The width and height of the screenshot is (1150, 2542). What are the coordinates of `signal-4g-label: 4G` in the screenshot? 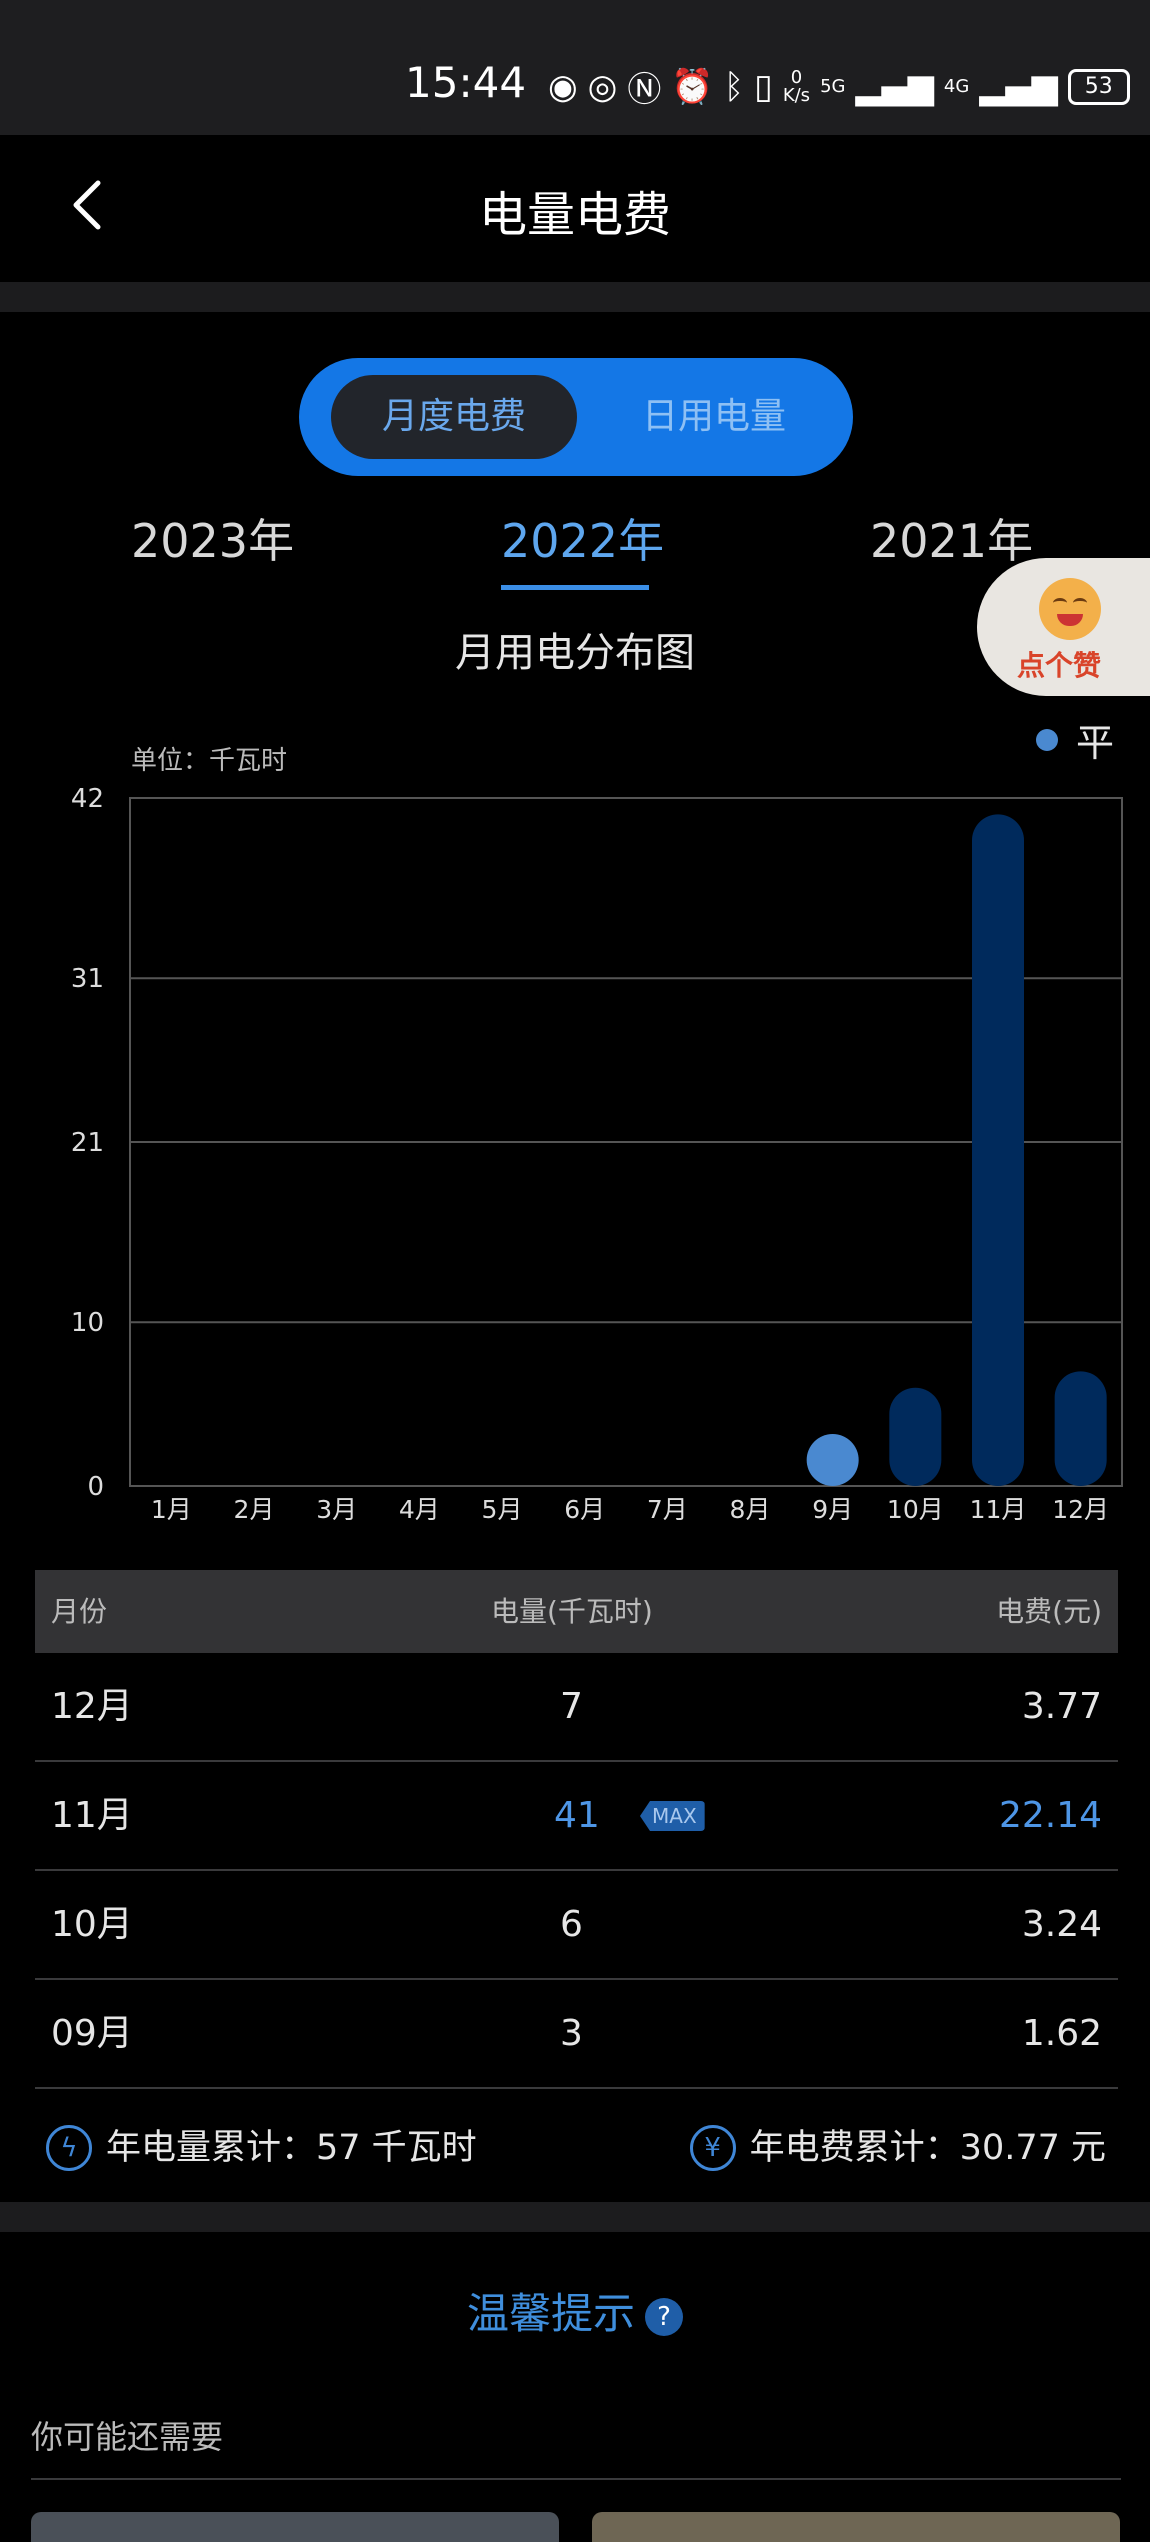 It's located at (956, 86).